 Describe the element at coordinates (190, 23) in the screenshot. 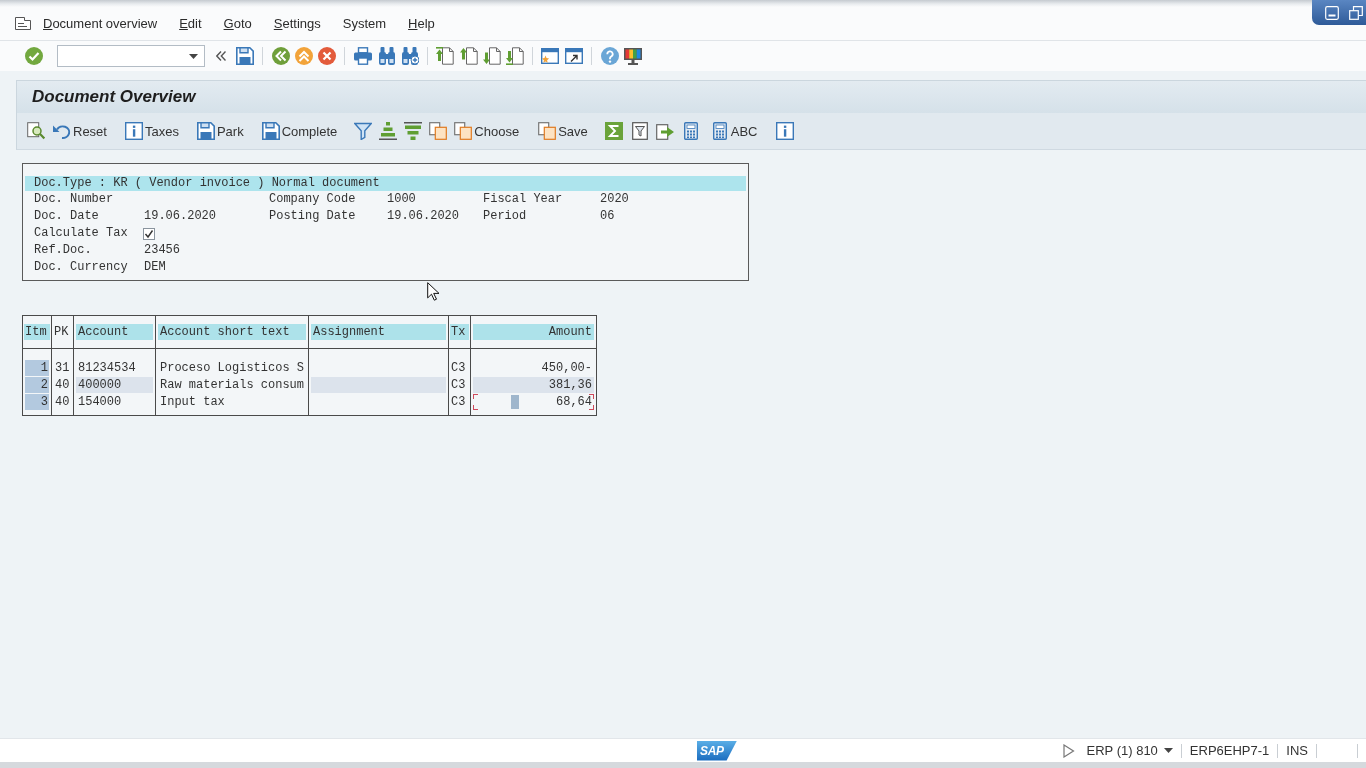

I see `menu-item: Edit` at that location.